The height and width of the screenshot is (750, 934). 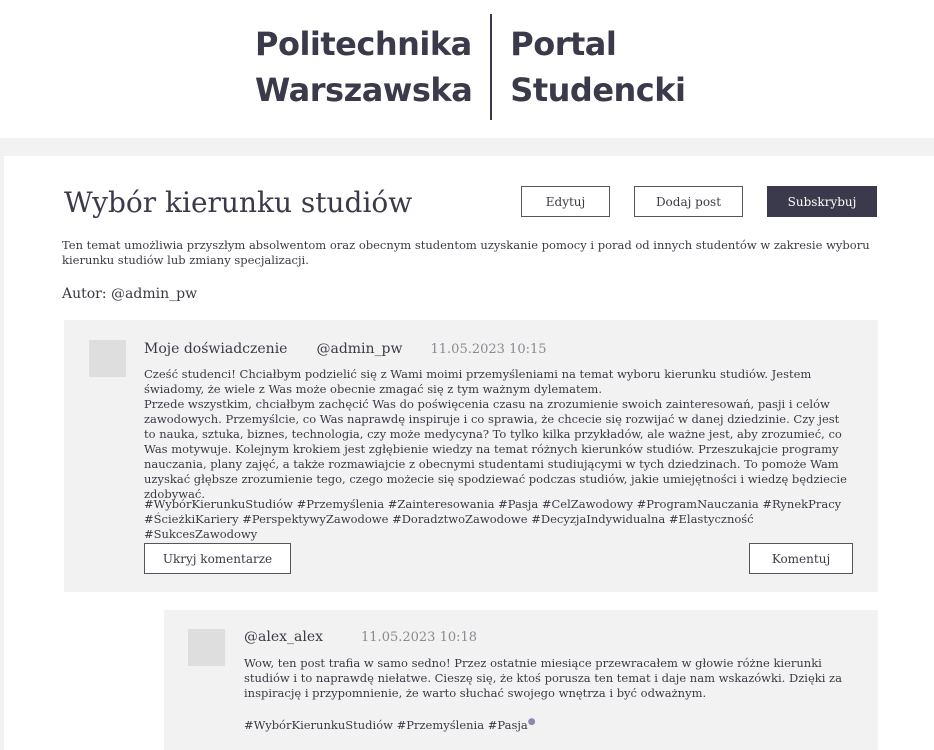 I want to click on portal-logo: Politechnika Warszawska Portal Studencki, so click(x=470, y=67).